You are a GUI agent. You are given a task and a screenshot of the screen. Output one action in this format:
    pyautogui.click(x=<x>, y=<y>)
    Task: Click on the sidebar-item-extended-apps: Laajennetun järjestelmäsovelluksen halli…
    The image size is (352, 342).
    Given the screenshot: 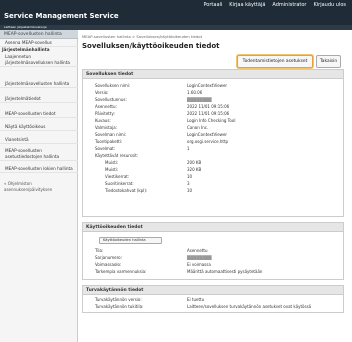 What is the action you would take?
    pyautogui.click(x=39, y=60)
    